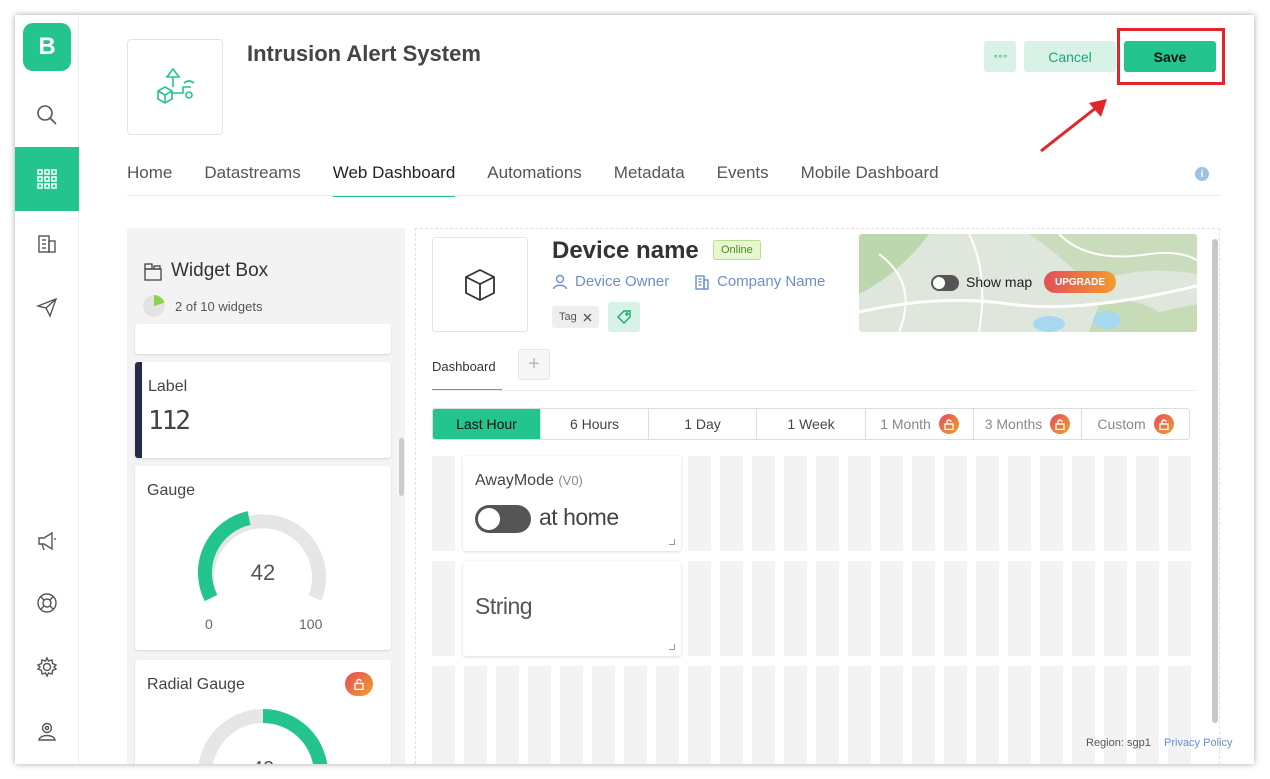  What do you see at coordinates (1135, 424) in the screenshot?
I see `range-custom: Custom` at bounding box center [1135, 424].